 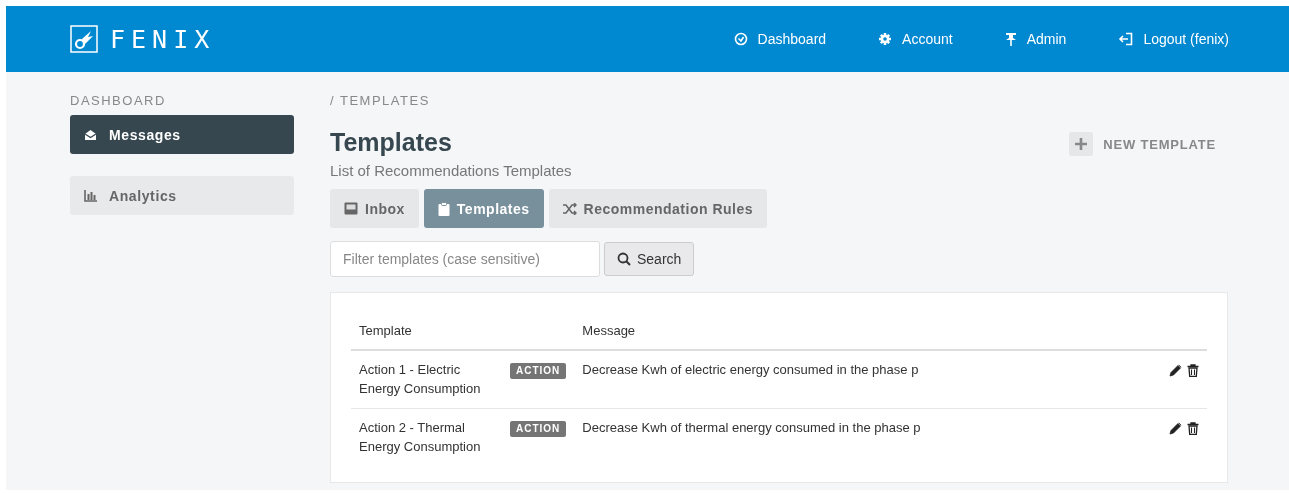 I want to click on tab: Recommendation Rules, so click(x=658, y=208).